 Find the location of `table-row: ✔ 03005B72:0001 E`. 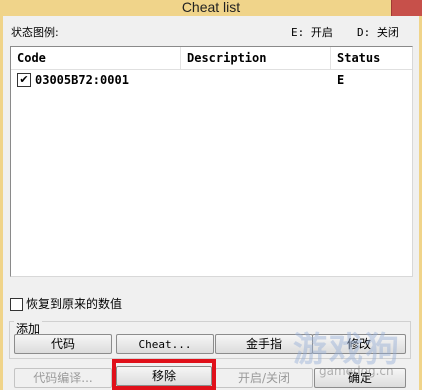

table-row: ✔ 03005B72:0001 E is located at coordinates (211, 80).